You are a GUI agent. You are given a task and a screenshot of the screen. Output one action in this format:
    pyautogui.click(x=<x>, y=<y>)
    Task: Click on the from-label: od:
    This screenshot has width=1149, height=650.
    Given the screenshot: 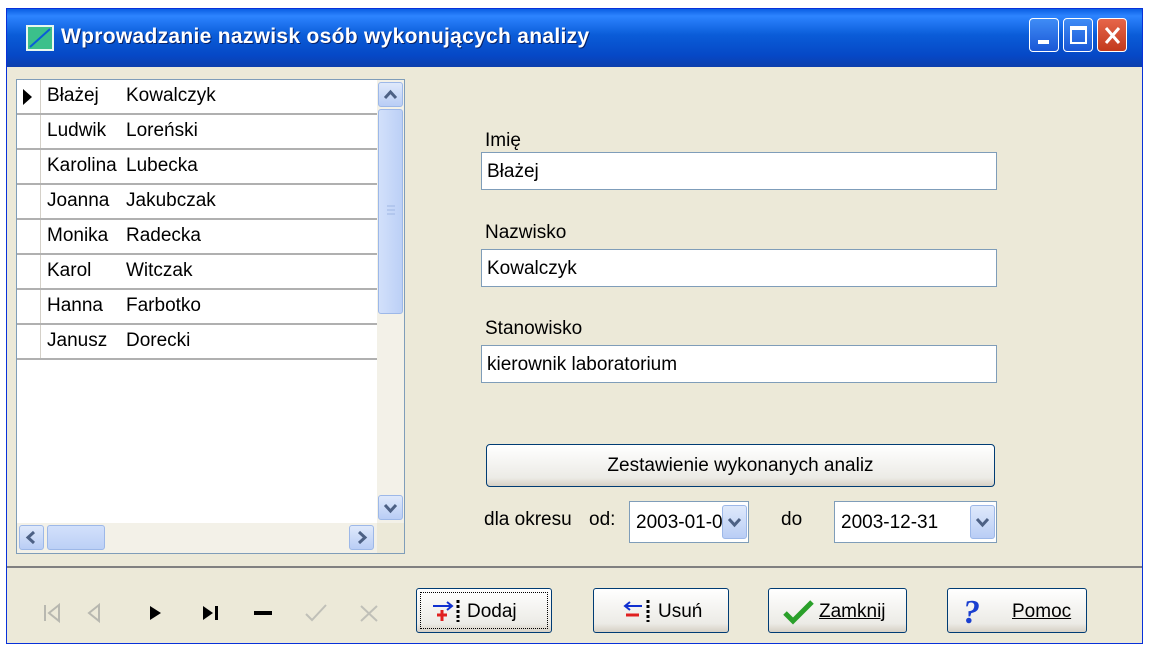 What is the action you would take?
    pyautogui.click(x=602, y=519)
    